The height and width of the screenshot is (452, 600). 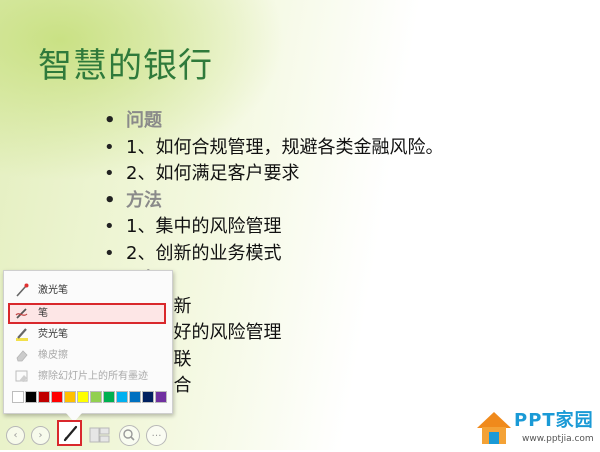 What do you see at coordinates (87, 334) in the screenshot?
I see `menu-item-highlighter: 荧光笔` at bounding box center [87, 334].